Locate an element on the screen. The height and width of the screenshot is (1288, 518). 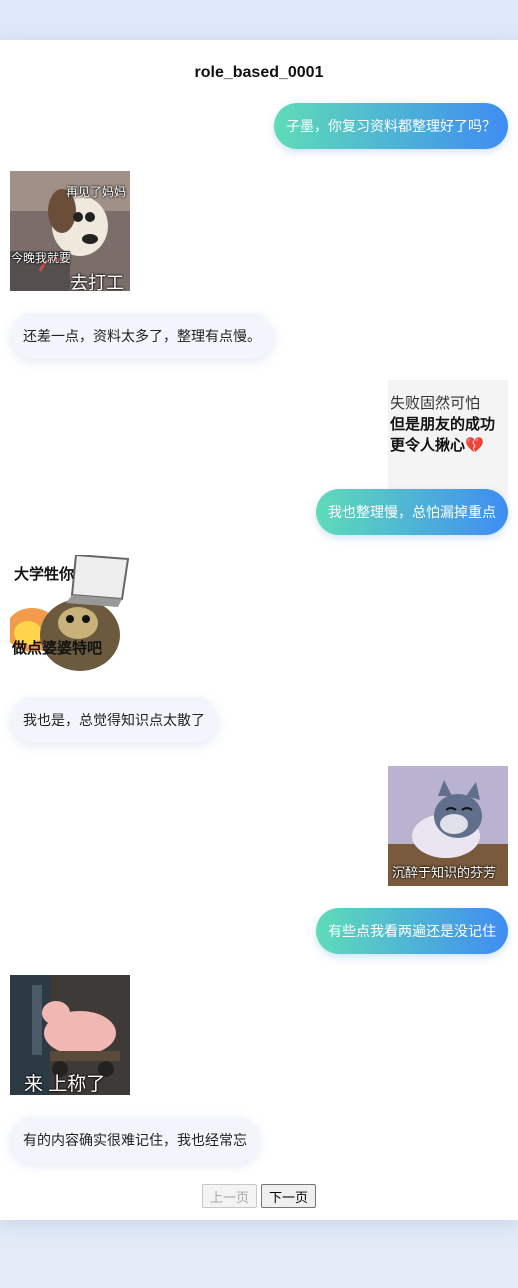
prev-page-button: 上一页 is located at coordinates (229, 1196).